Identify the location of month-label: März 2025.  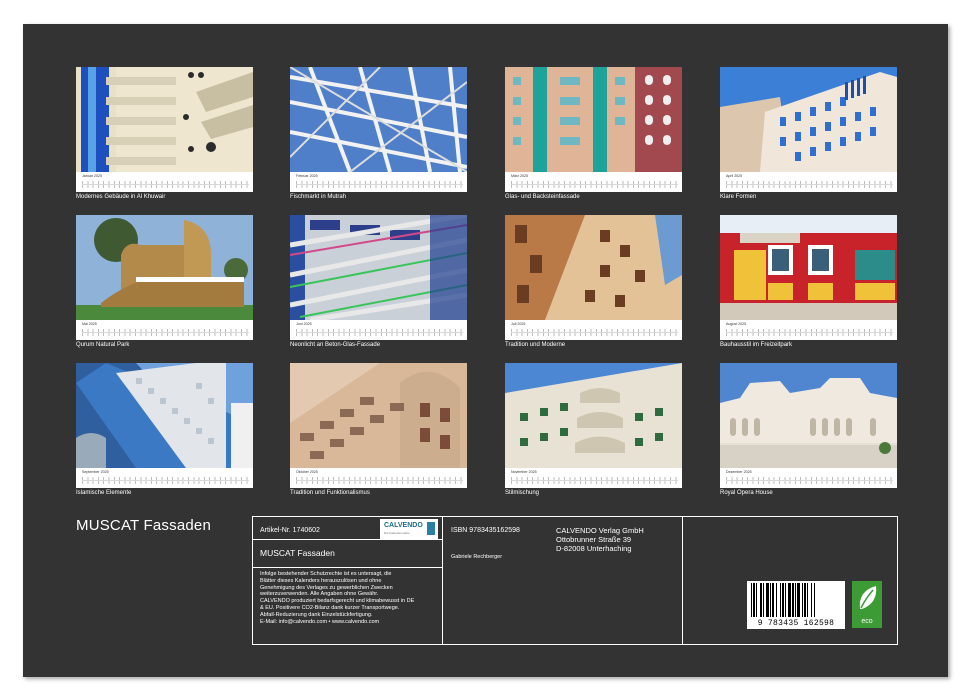
(519, 176).